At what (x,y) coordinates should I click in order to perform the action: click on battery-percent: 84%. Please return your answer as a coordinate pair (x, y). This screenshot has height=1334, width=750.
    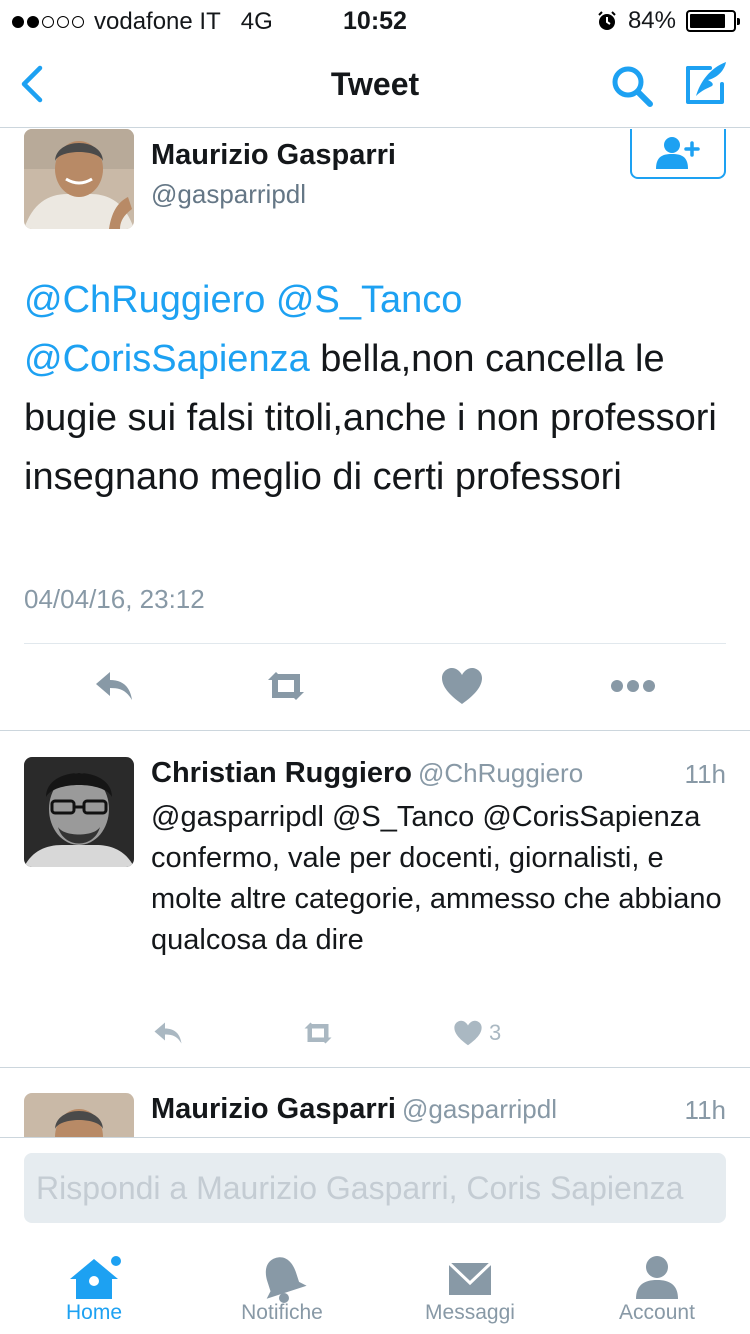
    Looking at the image, I should click on (651, 20).